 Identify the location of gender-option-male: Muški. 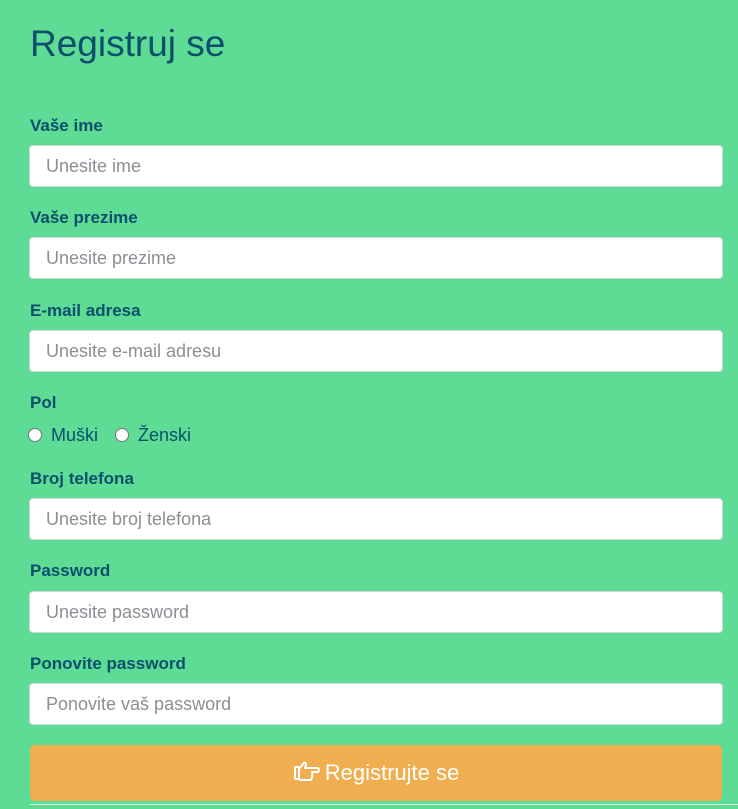
(63, 435).